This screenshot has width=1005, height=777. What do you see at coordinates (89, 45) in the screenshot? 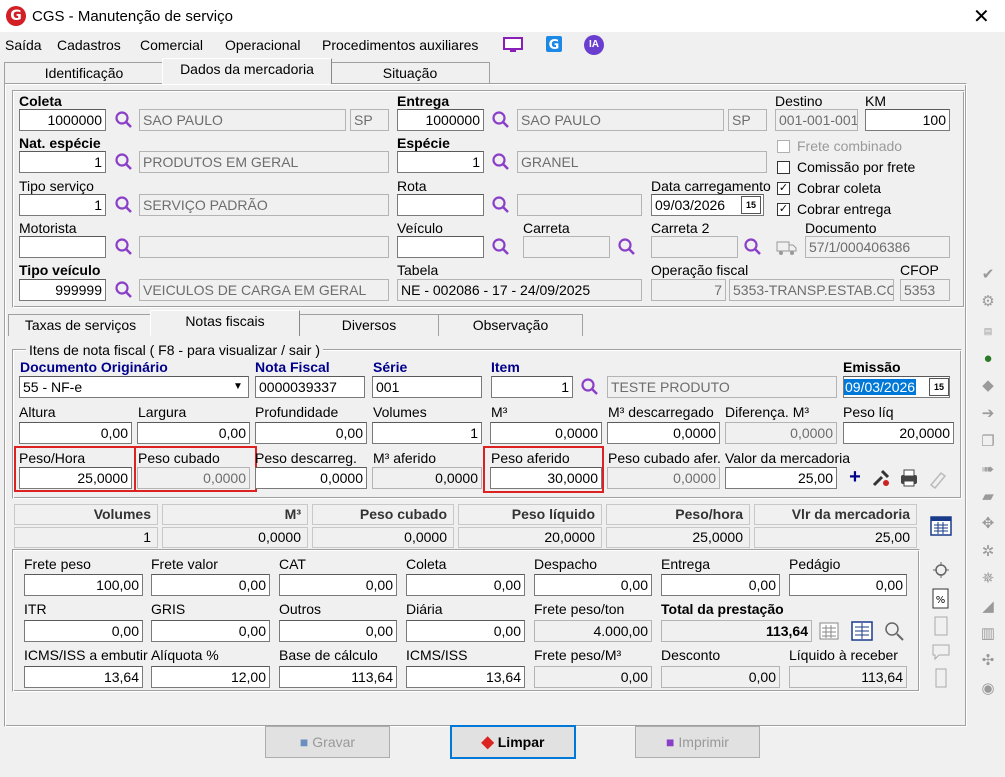
I see `menu-cadastros: Cadastros` at bounding box center [89, 45].